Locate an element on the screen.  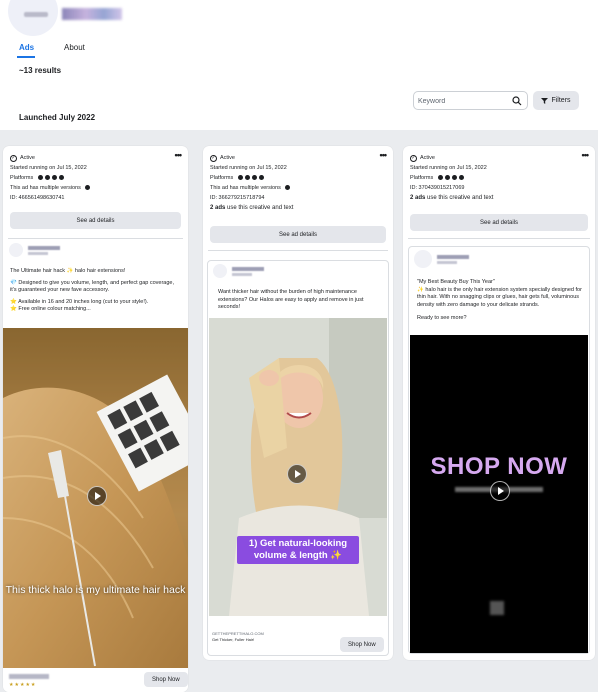
rating-stars-icon: ★★★★★ is located at coordinates (23, 685).